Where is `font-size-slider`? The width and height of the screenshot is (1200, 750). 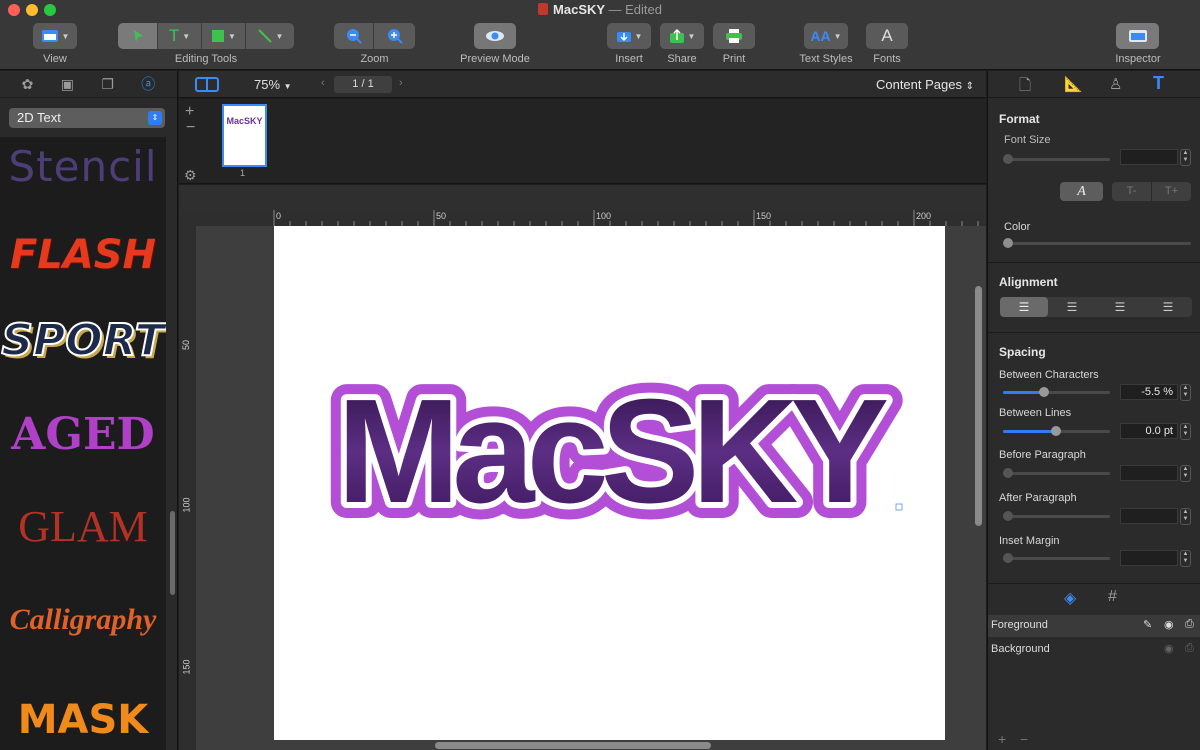
font-size-slider is located at coordinates (1056, 159).